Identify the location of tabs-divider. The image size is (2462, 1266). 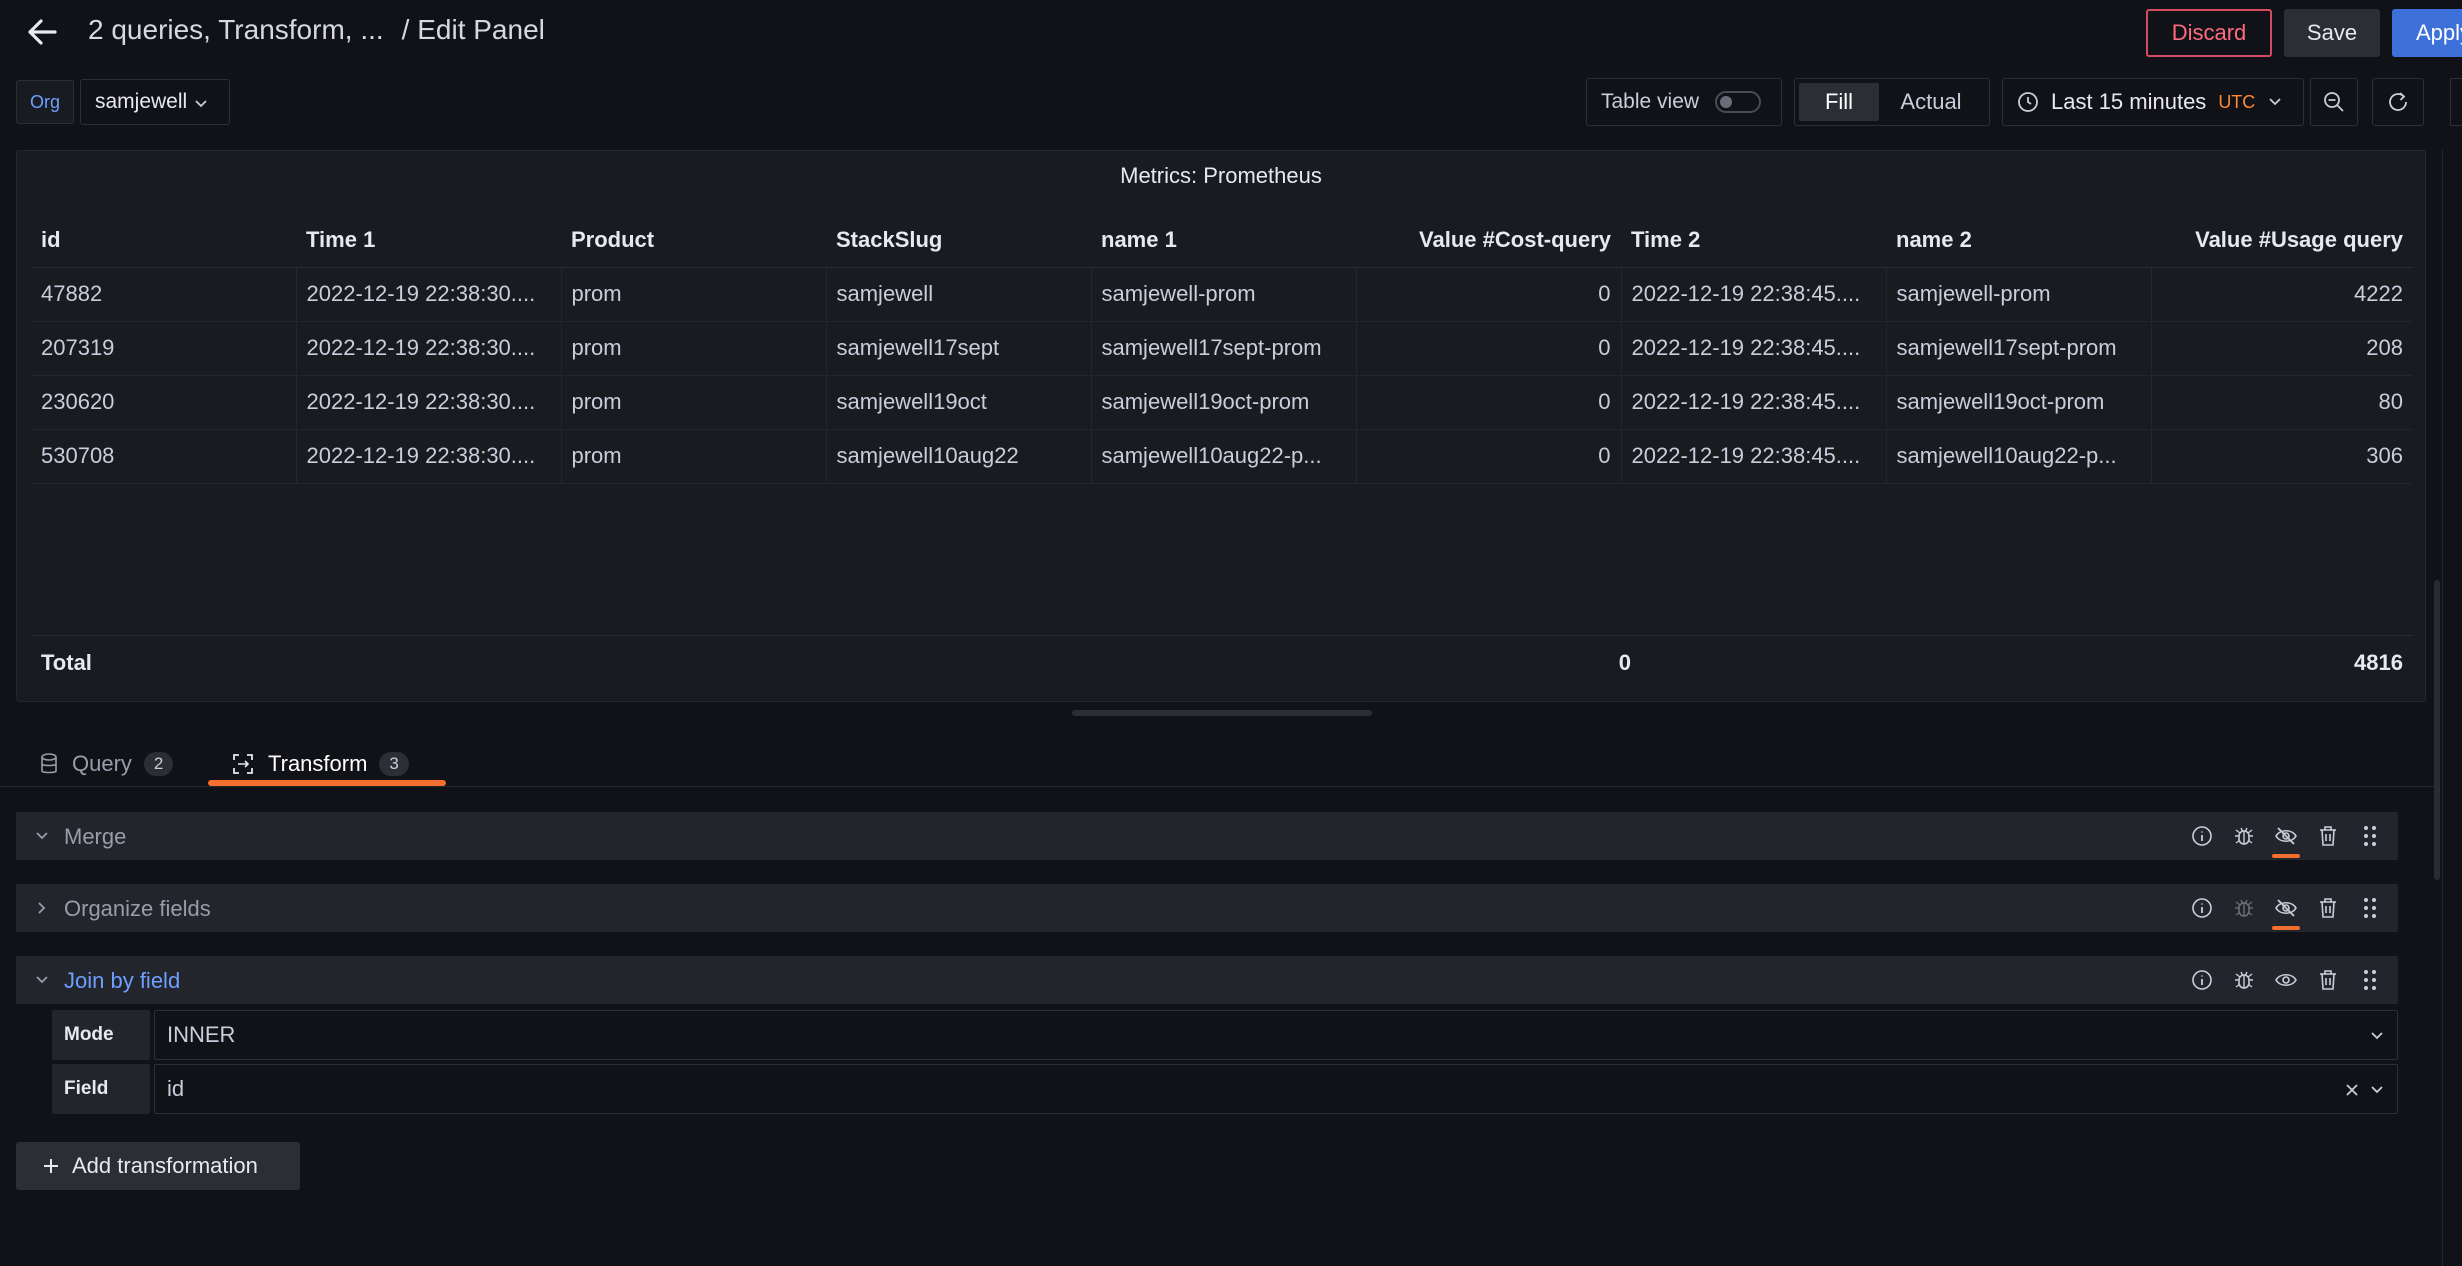
(1220, 786).